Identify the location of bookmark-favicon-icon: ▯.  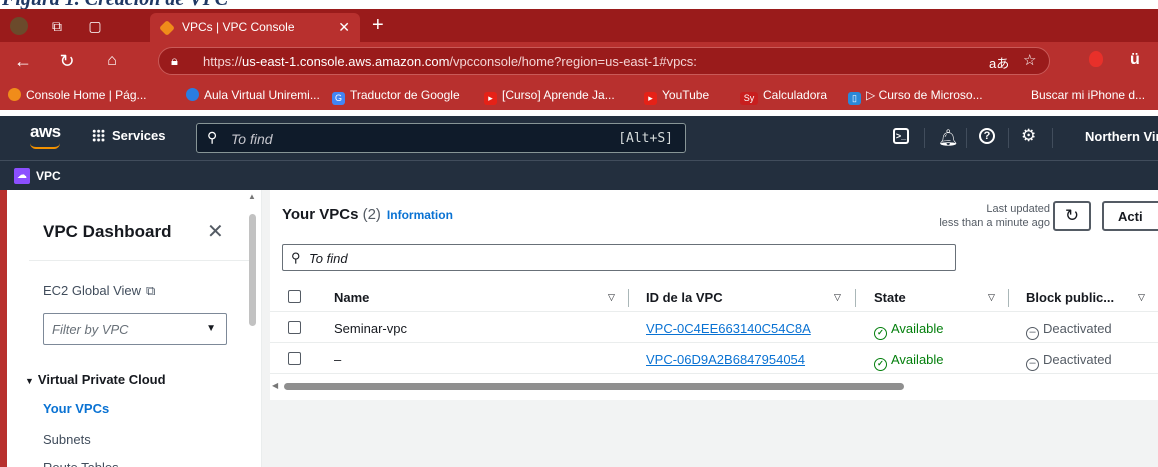
(854, 98).